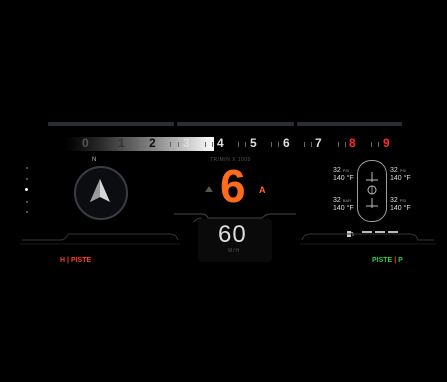 Image resolution: width=447 pixels, height=382 pixels. Describe the element at coordinates (349, 124) in the screenshot. I see `separator-right` at that location.